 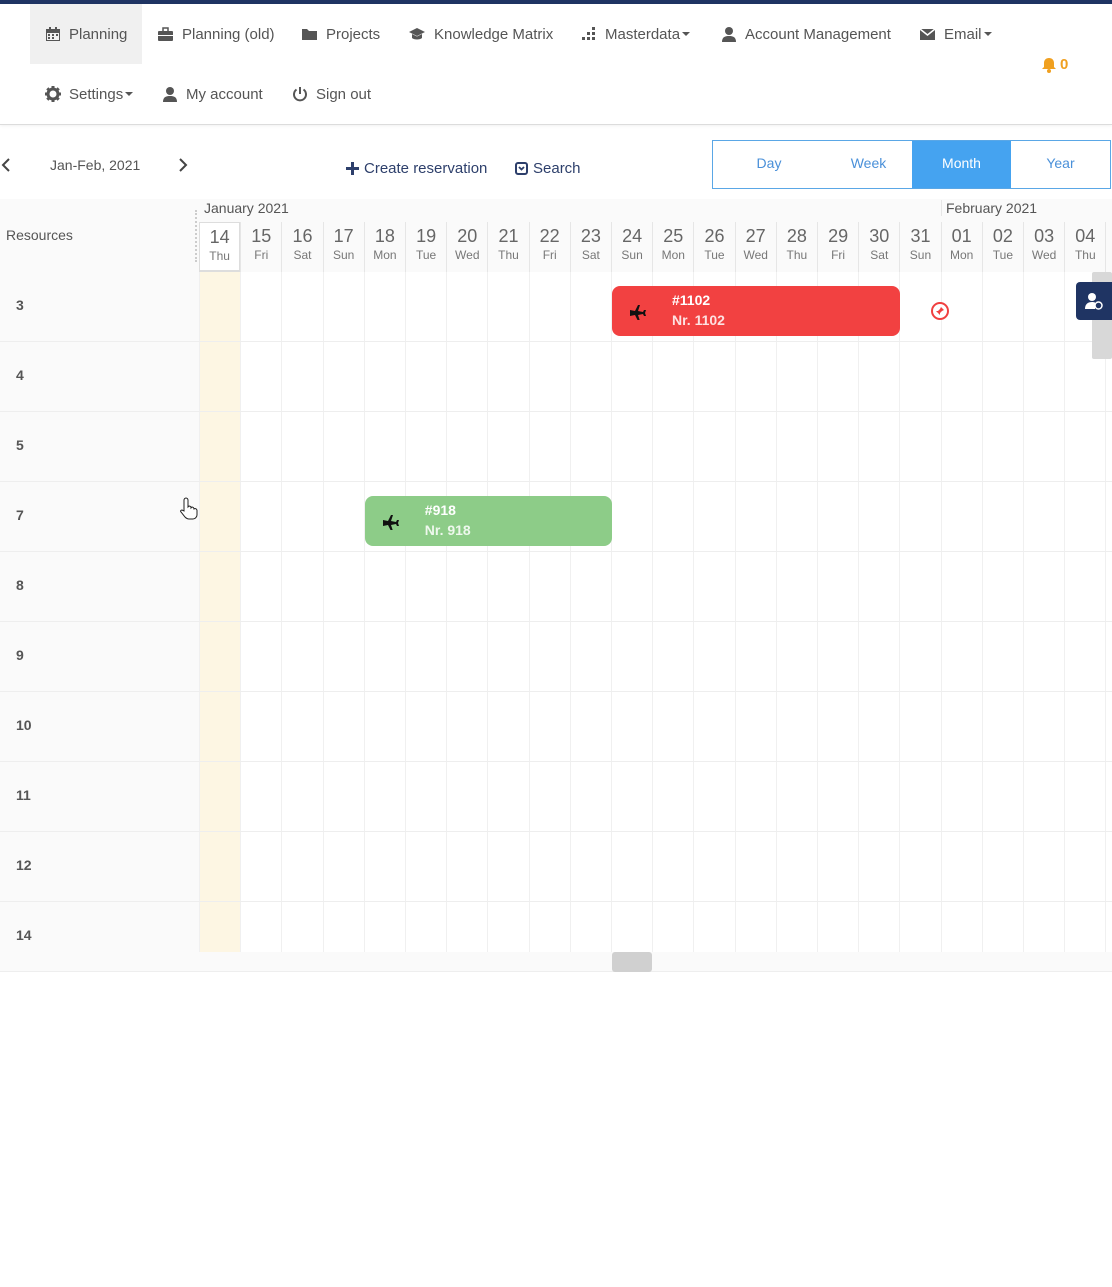 What do you see at coordinates (632, 236) in the screenshot?
I see `day-number: 24` at bounding box center [632, 236].